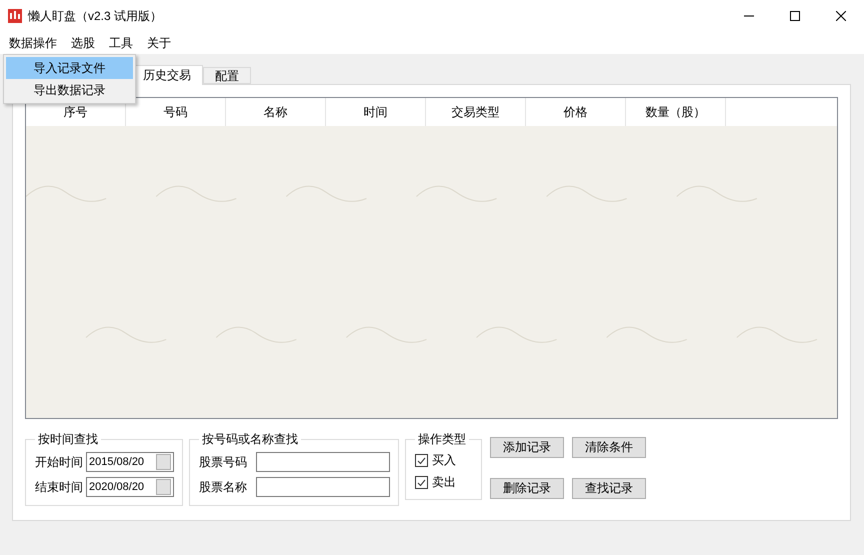 This screenshot has height=555, width=864. Describe the element at coordinates (841, 16) in the screenshot. I see `close-icon` at that location.